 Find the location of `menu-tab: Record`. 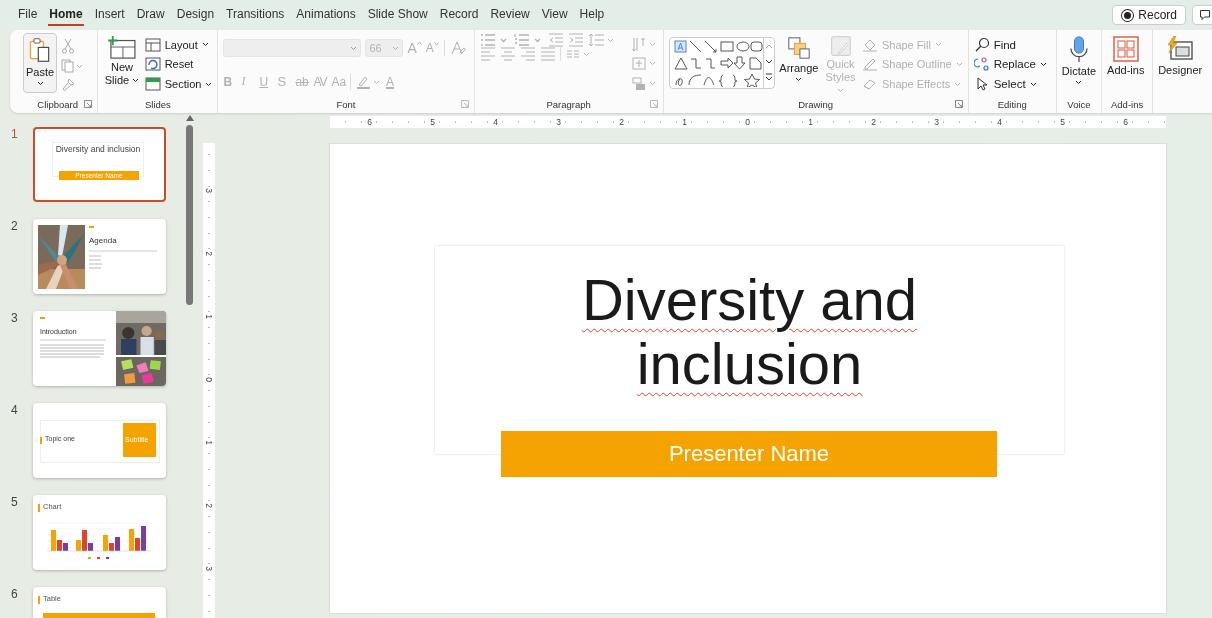

menu-tab: Record is located at coordinates (459, 15).